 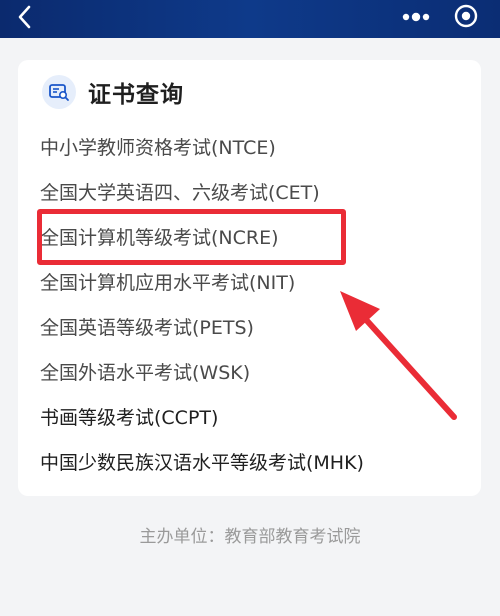 What do you see at coordinates (25, 17) in the screenshot?
I see `chevron-left-icon` at bounding box center [25, 17].